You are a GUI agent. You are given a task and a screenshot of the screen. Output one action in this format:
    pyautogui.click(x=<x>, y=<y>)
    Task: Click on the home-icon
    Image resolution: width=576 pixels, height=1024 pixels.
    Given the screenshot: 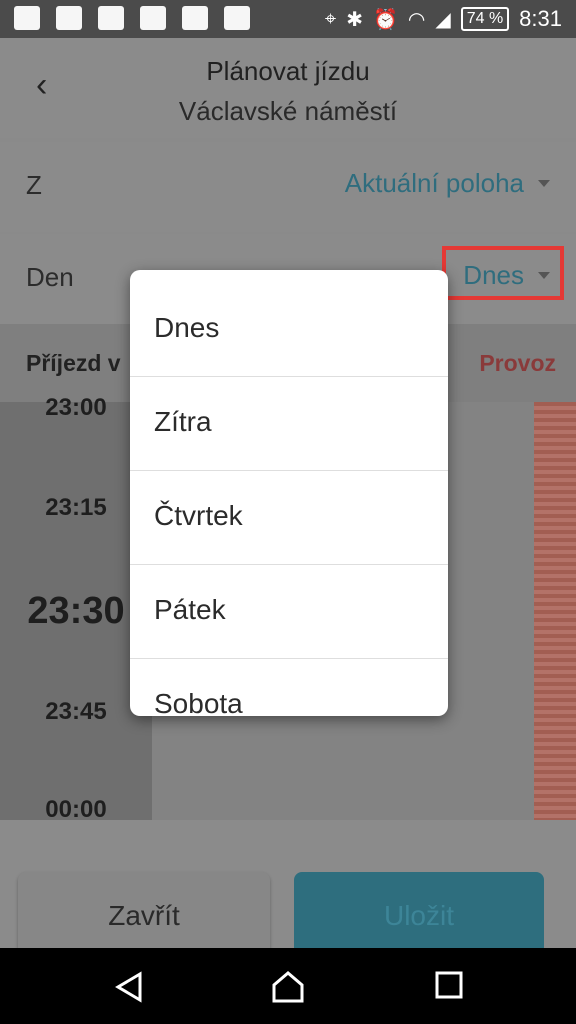 What is the action you would take?
    pyautogui.click(x=288, y=987)
    